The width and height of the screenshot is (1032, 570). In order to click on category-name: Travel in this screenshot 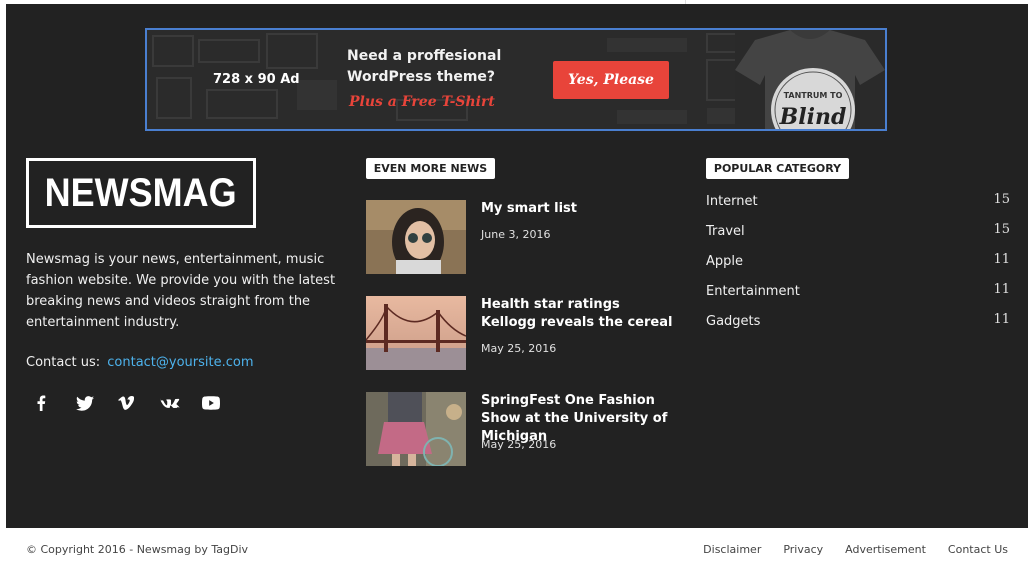, I will do `click(725, 231)`.